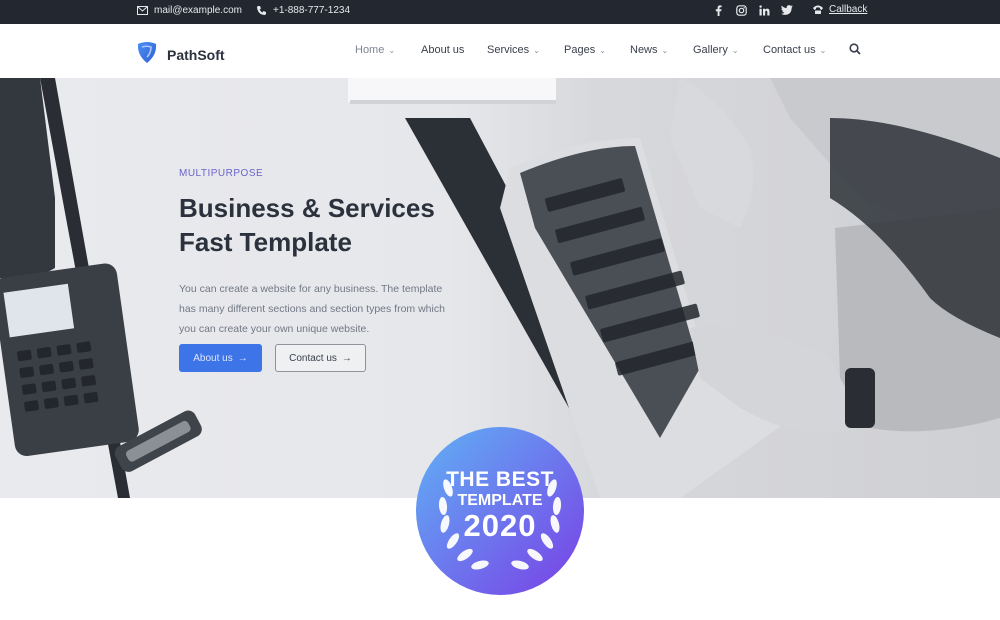  I want to click on phone-icon, so click(261, 10).